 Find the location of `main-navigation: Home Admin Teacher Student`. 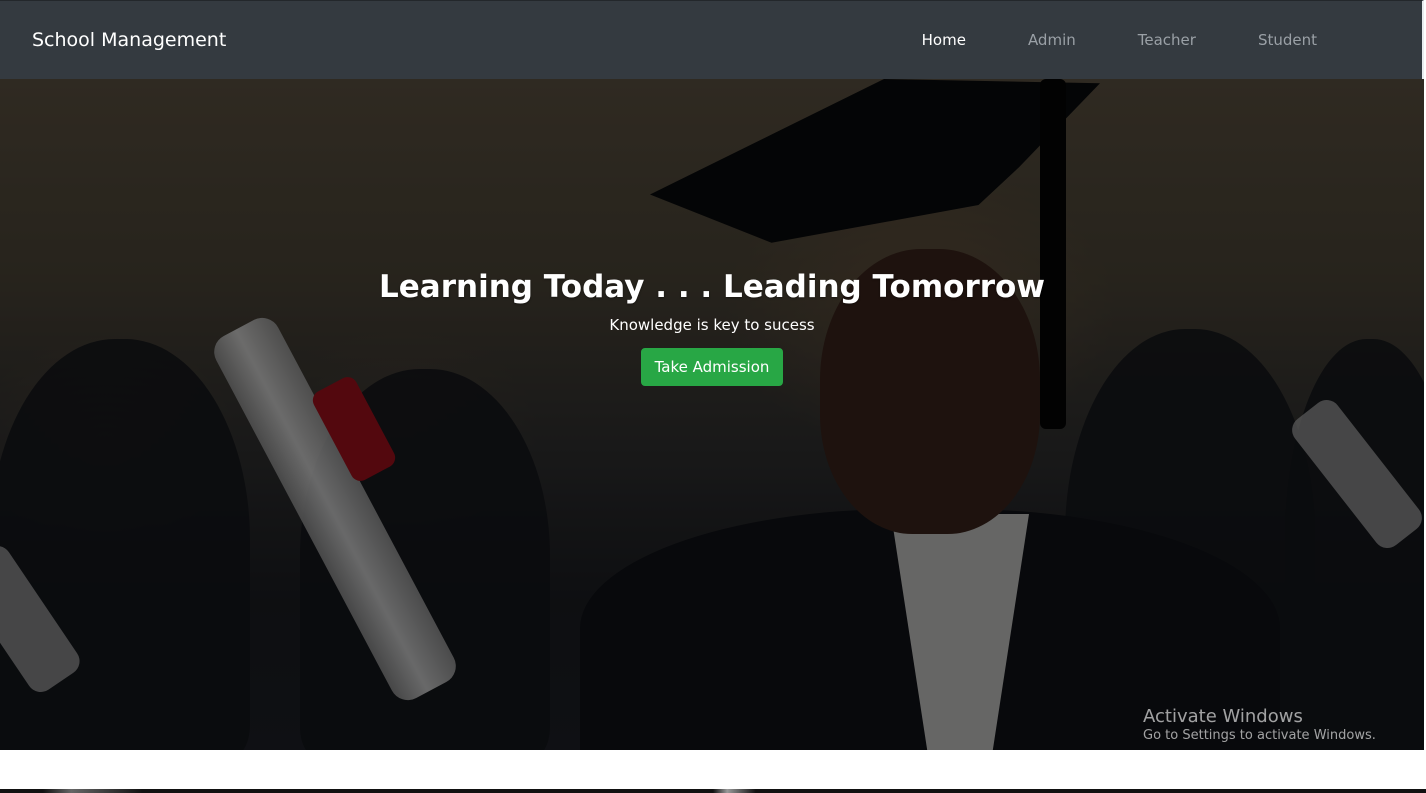

main-navigation: Home Admin Teacher Student is located at coordinates (1119, 40).